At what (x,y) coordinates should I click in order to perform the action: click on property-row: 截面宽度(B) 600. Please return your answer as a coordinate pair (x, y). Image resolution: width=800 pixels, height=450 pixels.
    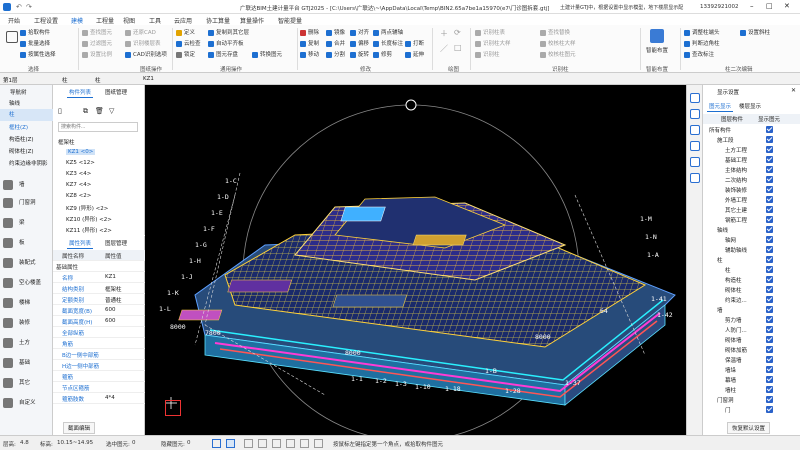
    Looking at the image, I should click on (99, 310).